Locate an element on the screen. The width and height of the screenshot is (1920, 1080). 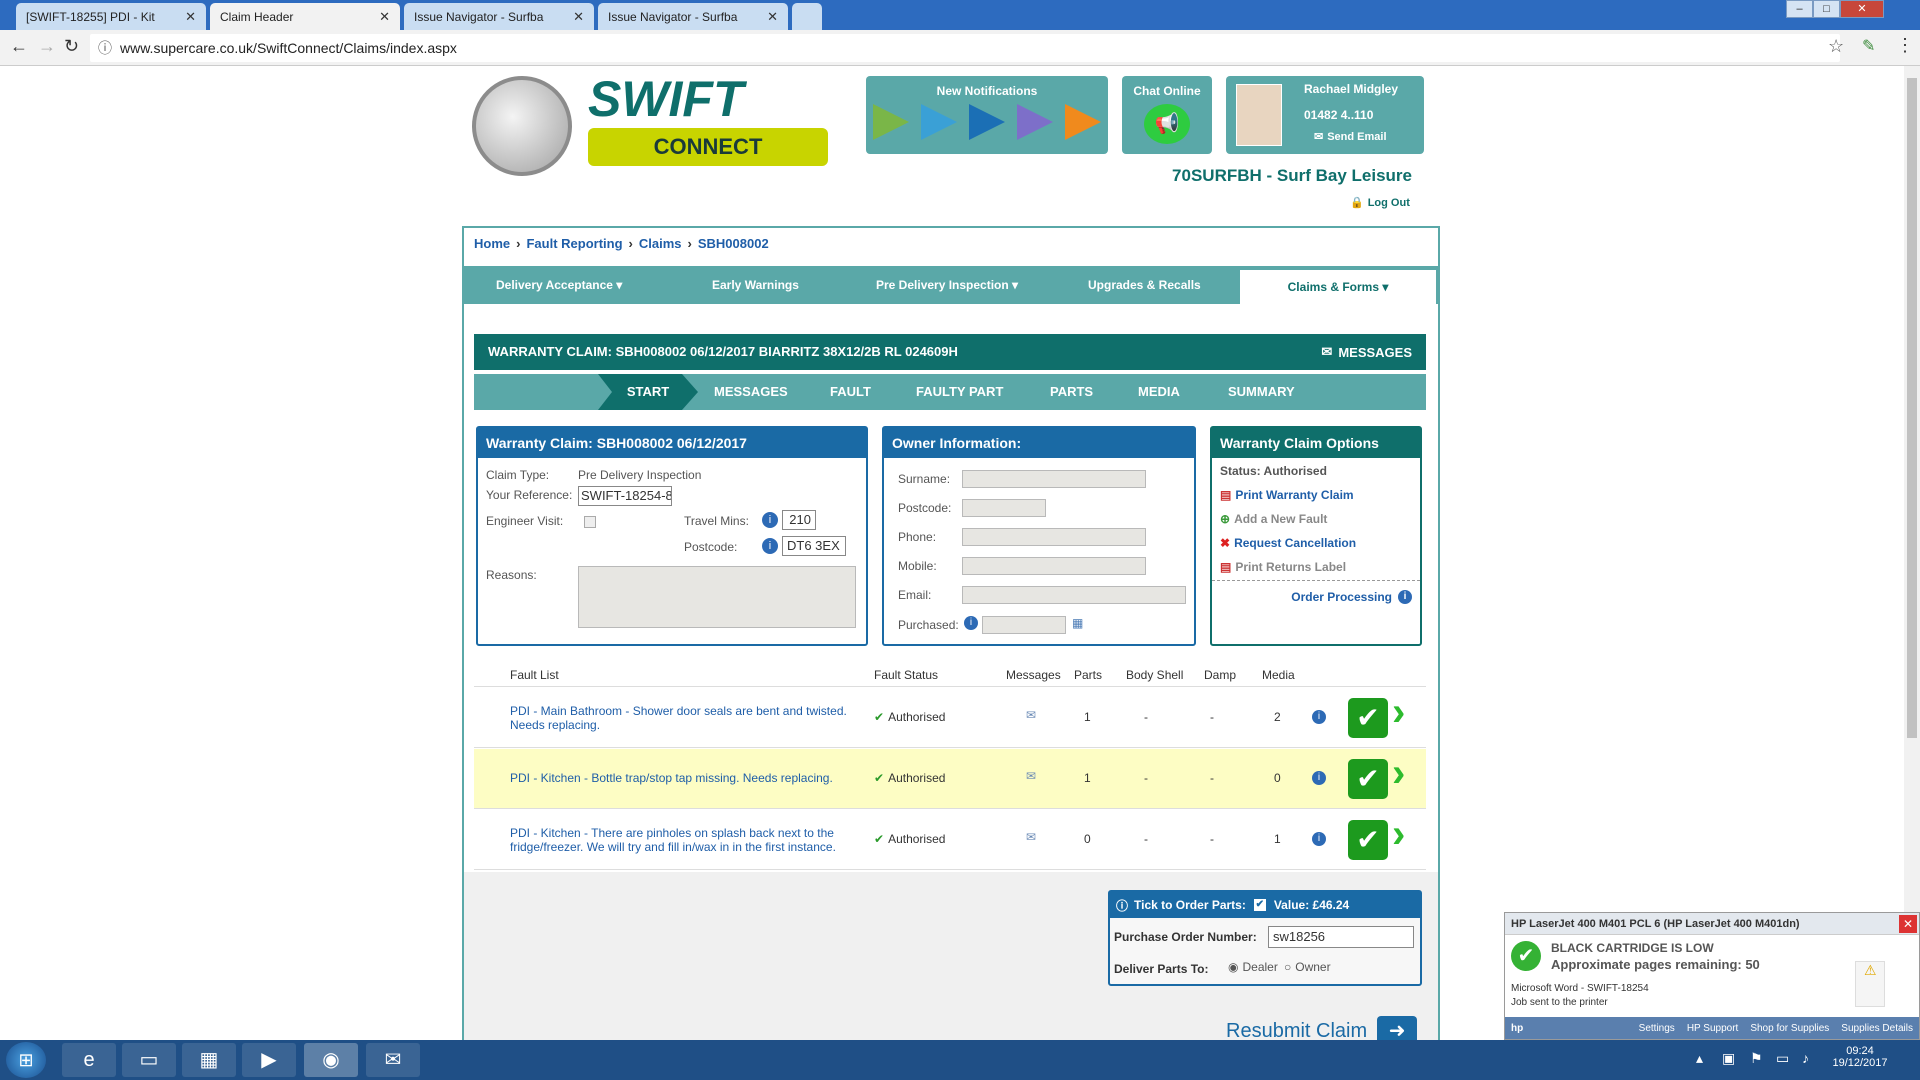
scrollbar-thumb is located at coordinates (1912, 408).